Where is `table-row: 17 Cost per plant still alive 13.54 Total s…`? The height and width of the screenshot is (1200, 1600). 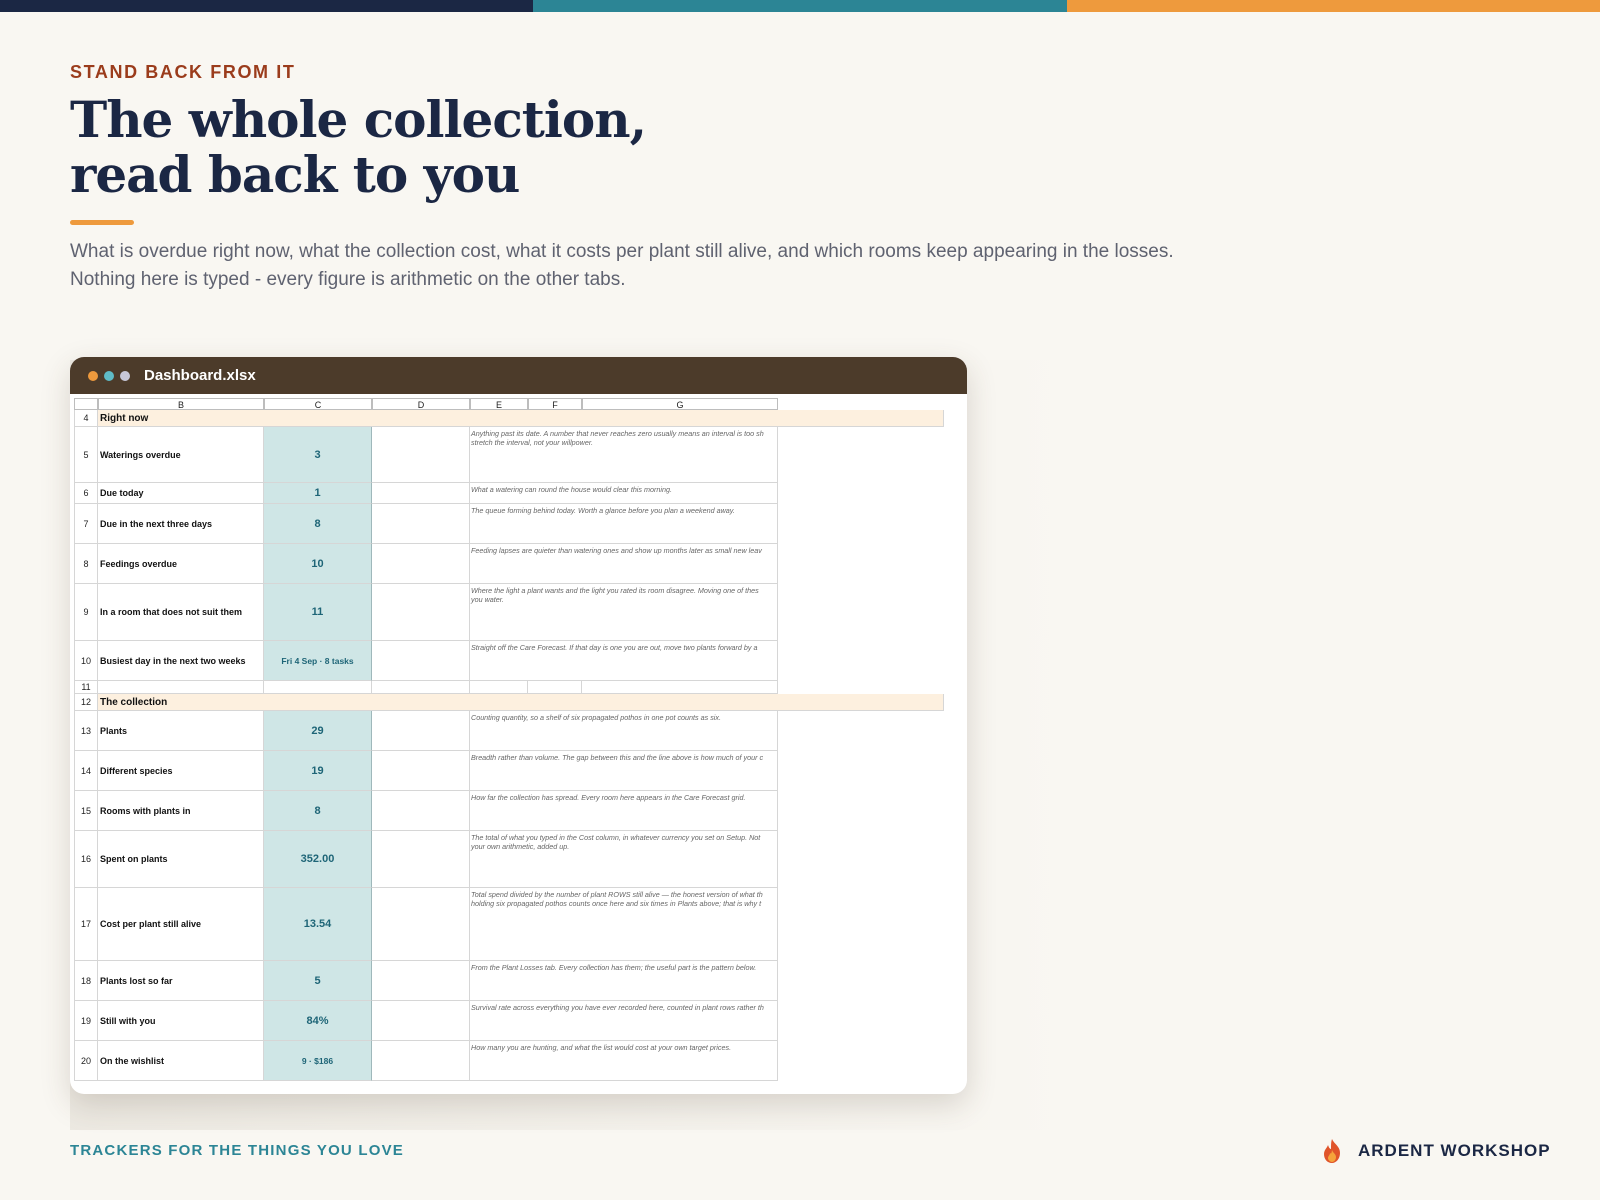 table-row: 17 Cost per plant still alive 13.54 Total s… is located at coordinates (509, 924).